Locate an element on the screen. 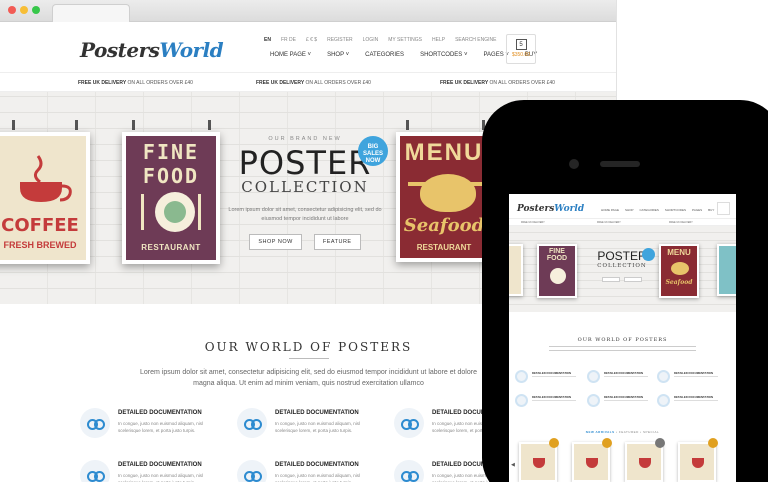 The height and width of the screenshot is (482, 768). mobile-tab-others: • FEATURED • SPECIAL is located at coordinates (637, 432).